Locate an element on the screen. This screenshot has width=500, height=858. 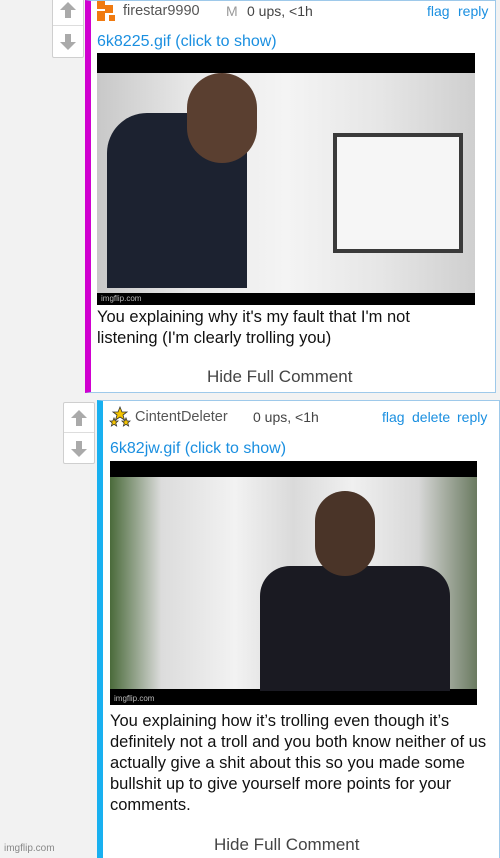
gif-link: 6k8225.gif (click to show) is located at coordinates (187, 42).